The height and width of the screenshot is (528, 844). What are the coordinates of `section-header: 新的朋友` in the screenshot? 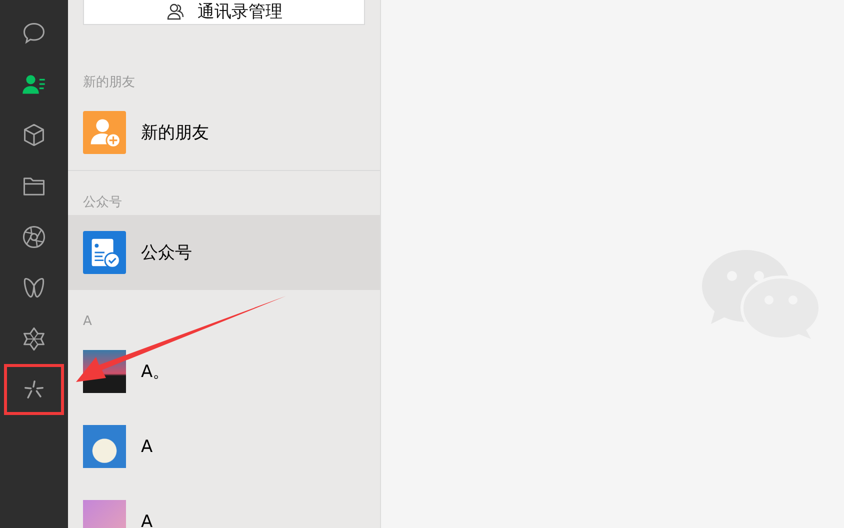 It's located at (109, 83).